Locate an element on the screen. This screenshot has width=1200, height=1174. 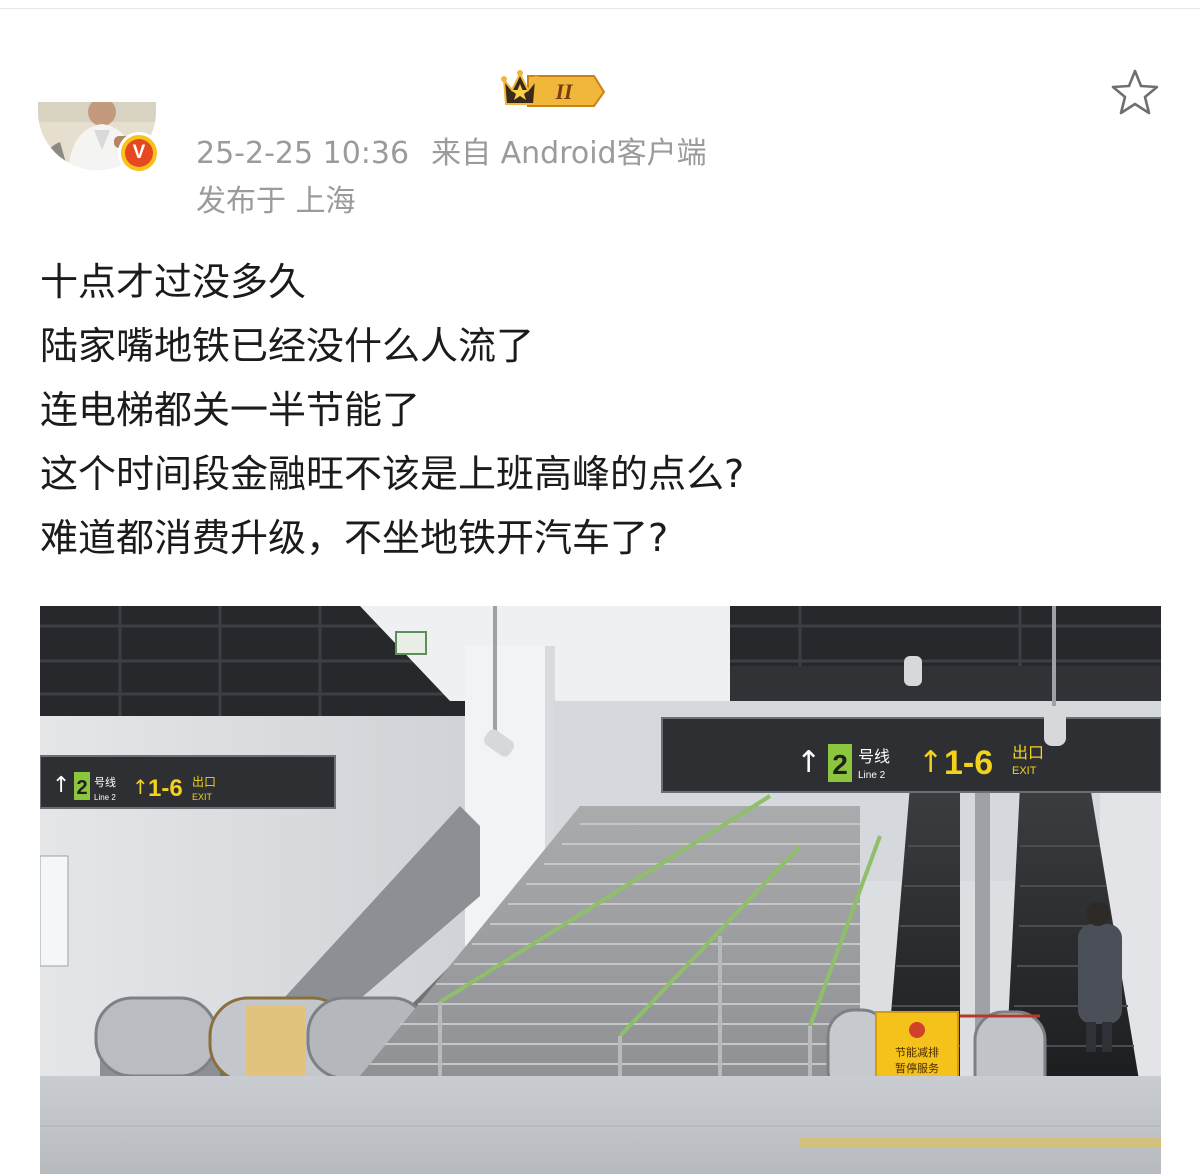
exit-sign-left: ↑ 2 号线 Line 2 ↑ 1-6 出口 EXIT is located at coordinates (188, 782).